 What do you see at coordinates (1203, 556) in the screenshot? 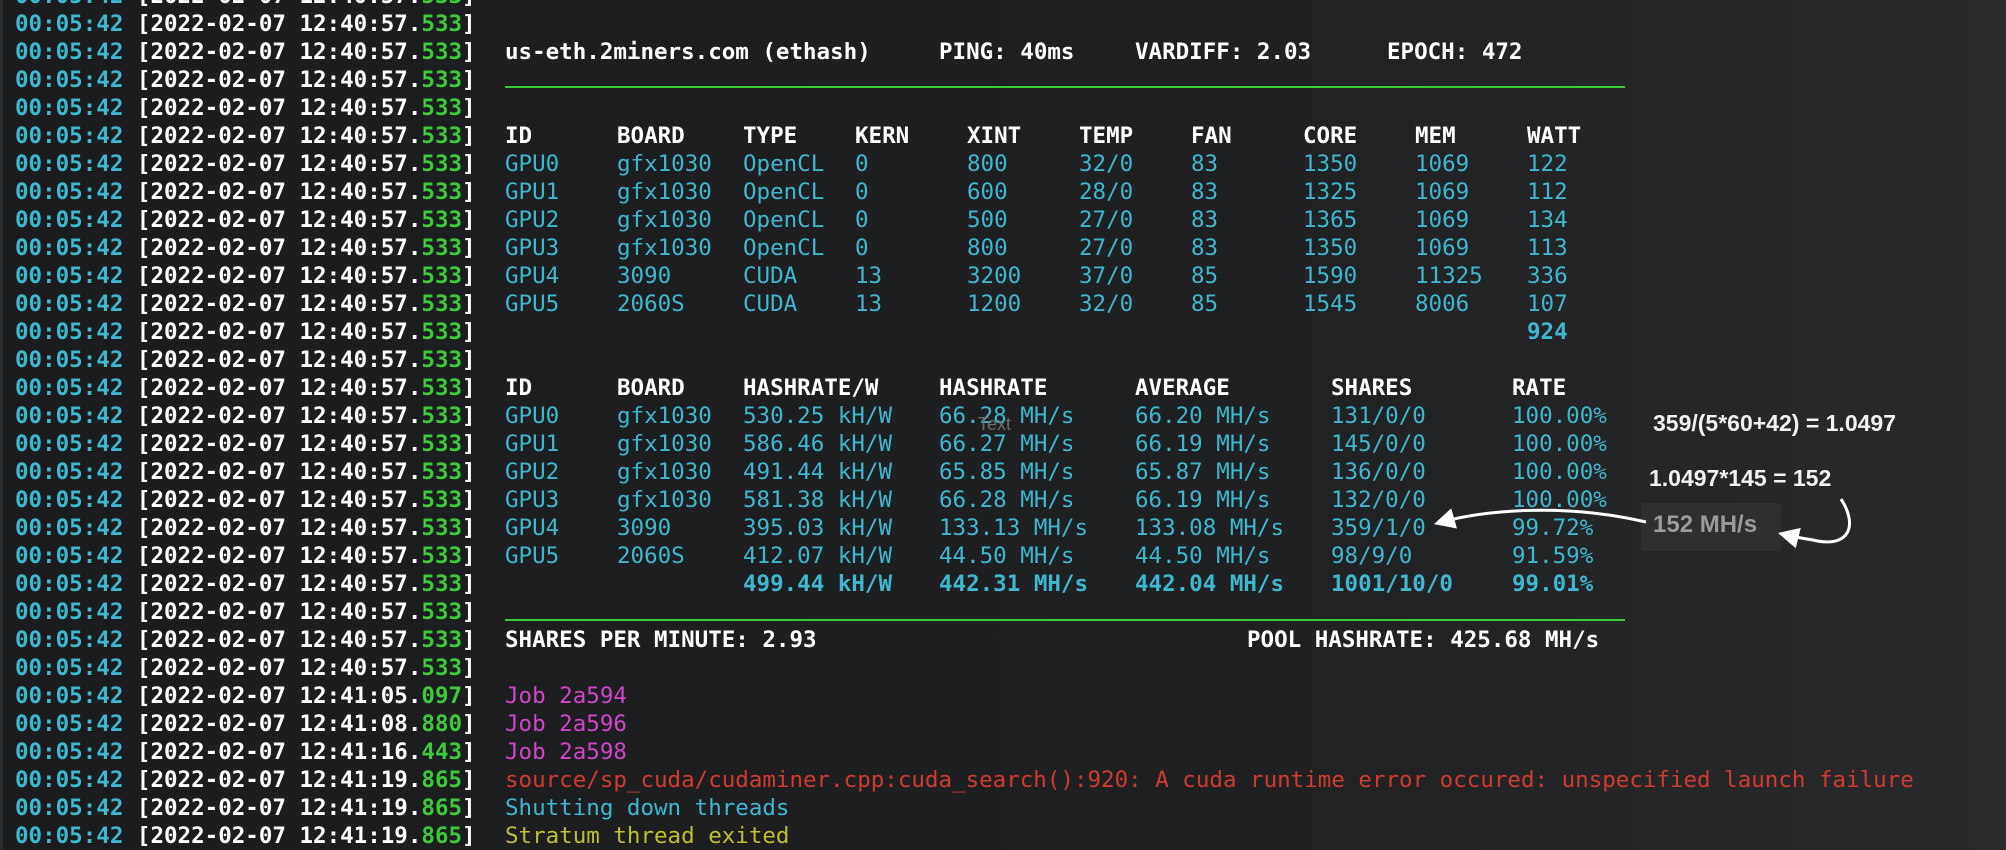
I see `hash-table-cell-4: 44.50 MH/s` at bounding box center [1203, 556].